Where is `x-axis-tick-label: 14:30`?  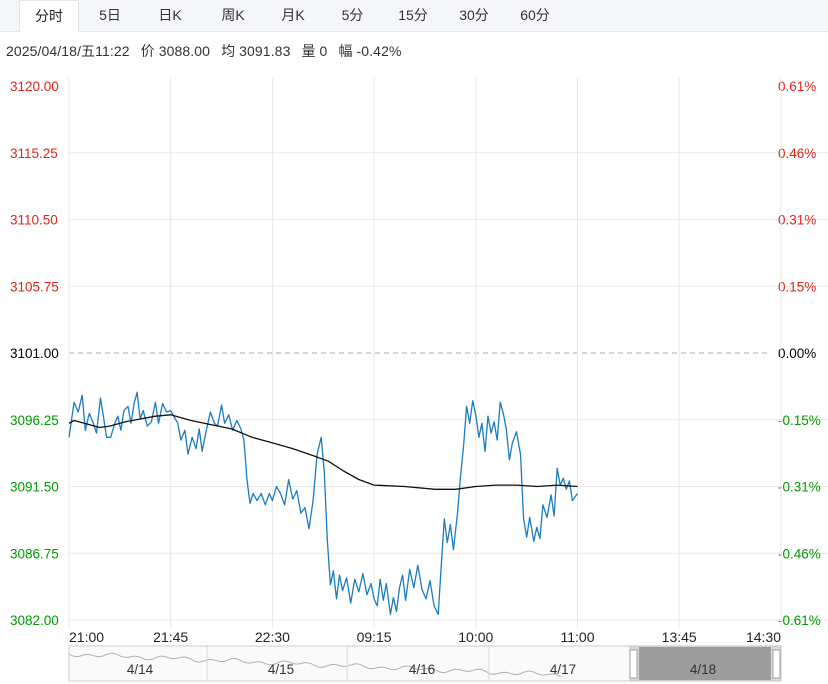 x-axis-tick-label: 14:30 is located at coordinates (763, 637).